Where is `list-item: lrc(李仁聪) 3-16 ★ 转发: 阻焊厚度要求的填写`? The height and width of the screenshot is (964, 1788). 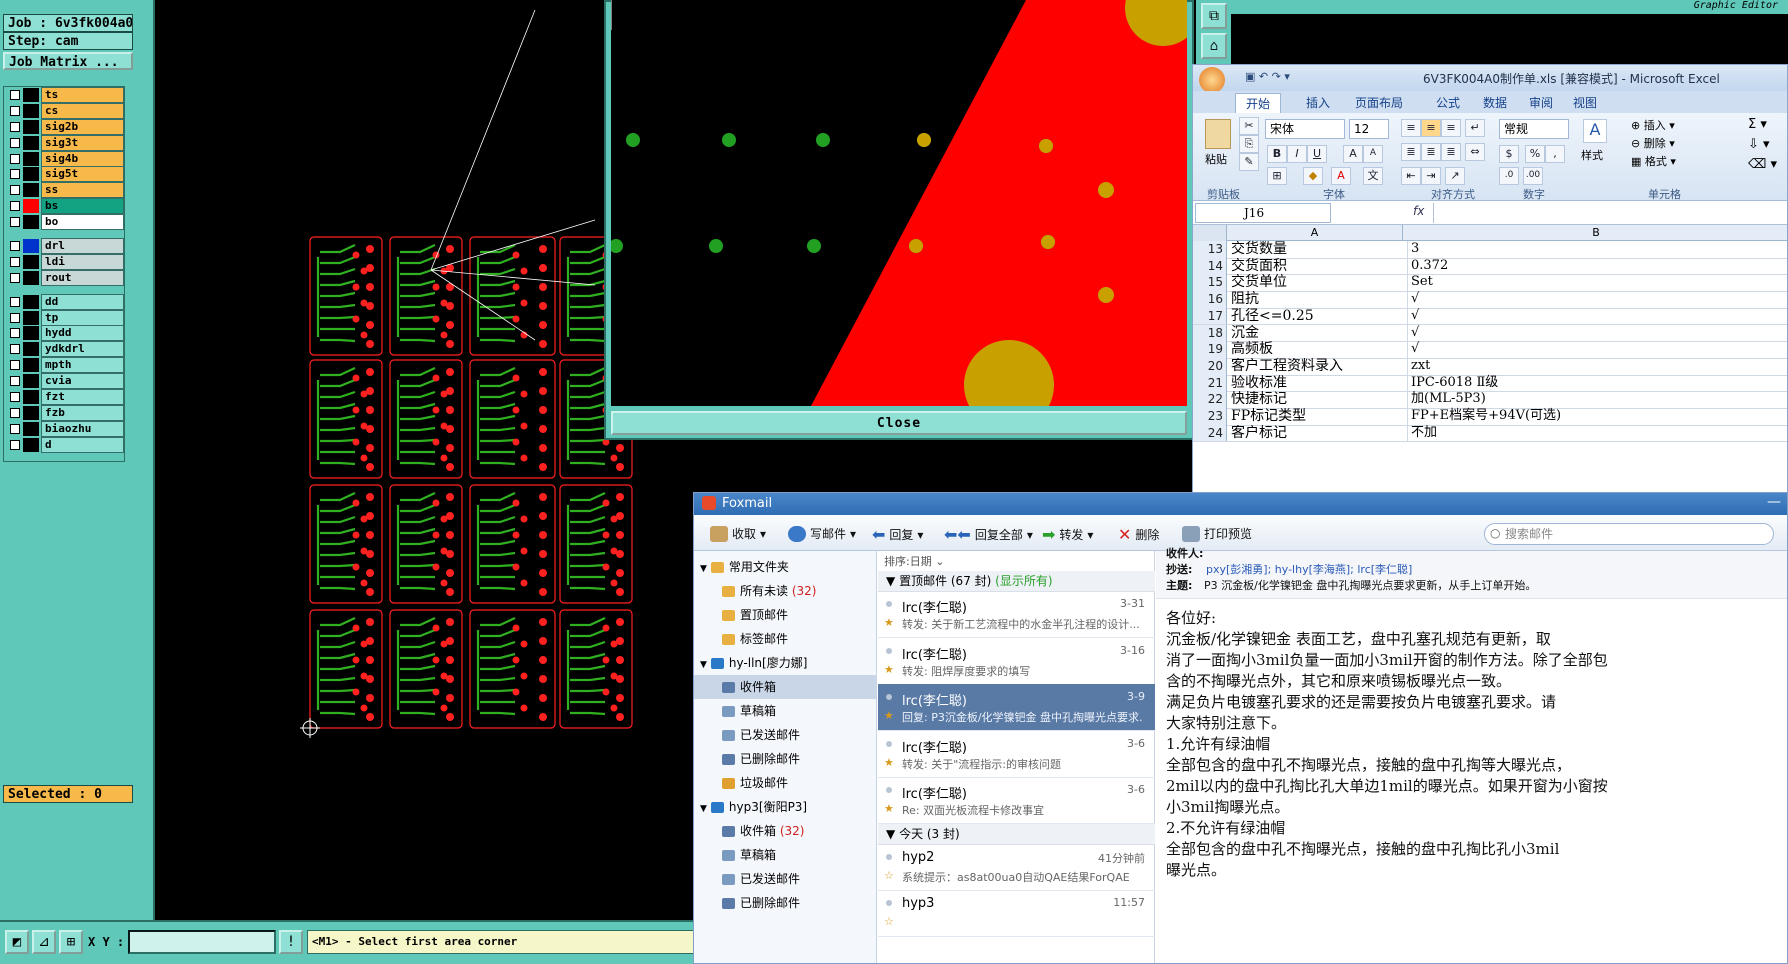 list-item: lrc(李仁聪) 3-16 ★ 转发: 阻焊厚度要求的填写 is located at coordinates (1016, 661).